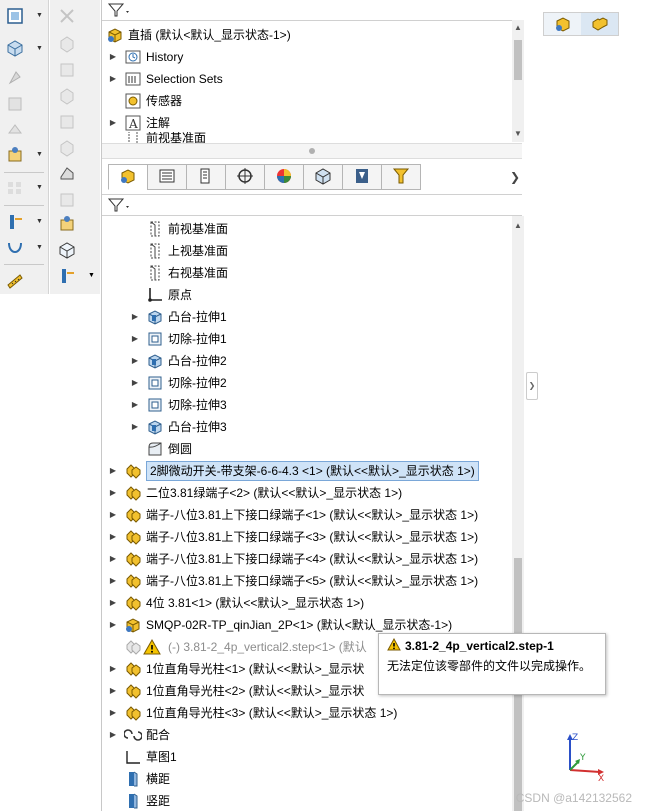  What do you see at coordinates (361, 177) in the screenshot?
I see `simulation-tab` at bounding box center [361, 177].